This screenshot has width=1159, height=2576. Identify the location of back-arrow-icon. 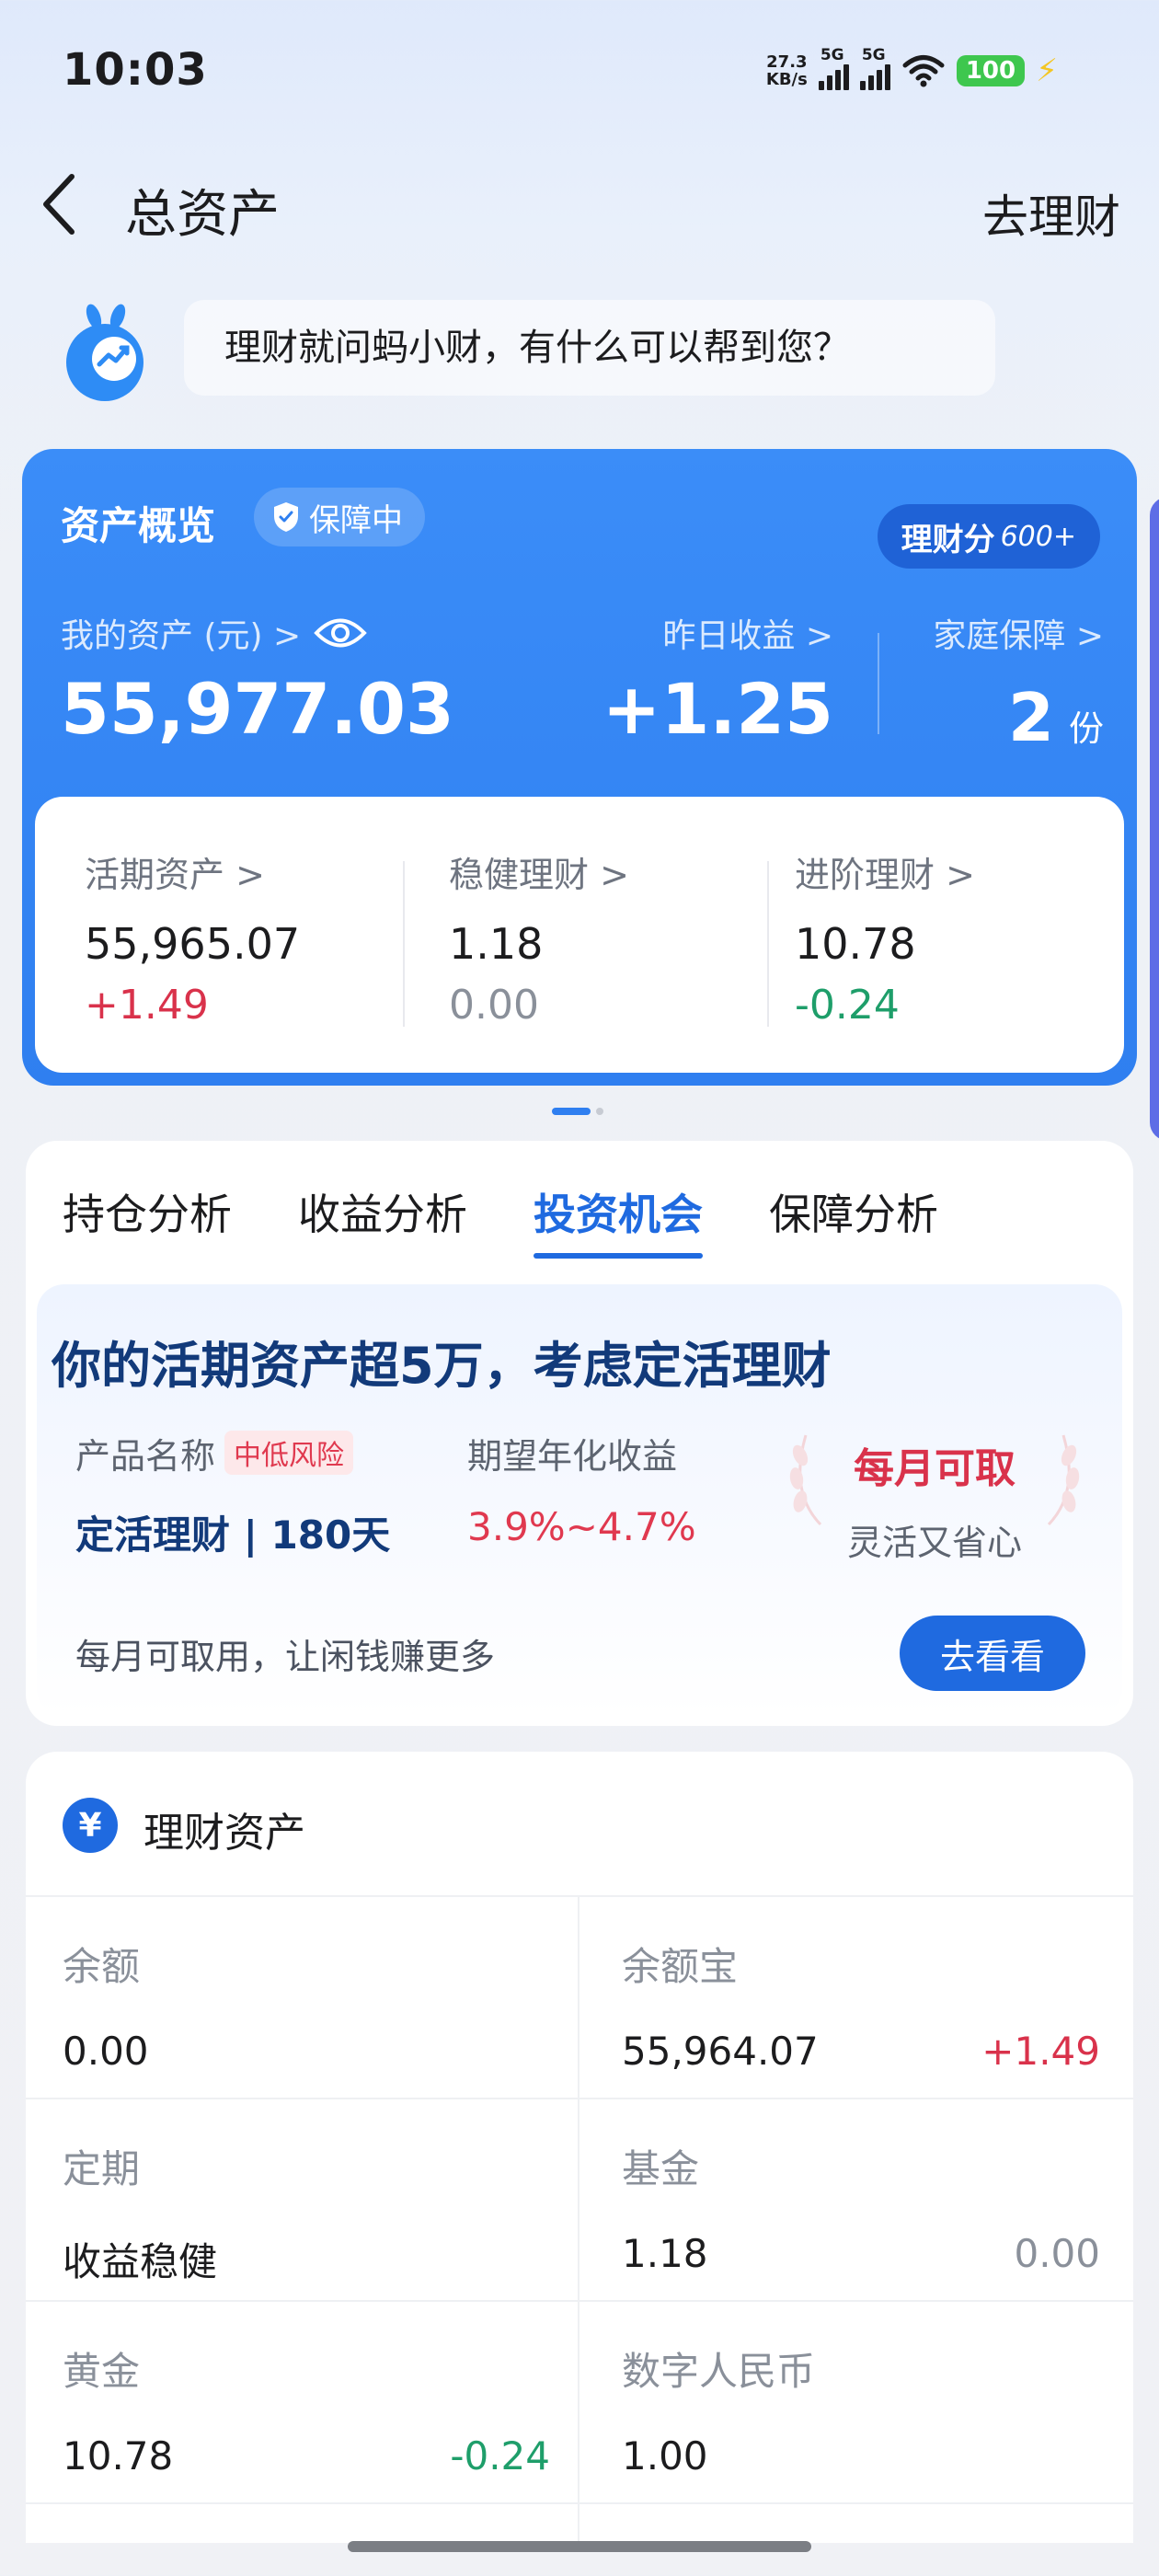
(60, 204).